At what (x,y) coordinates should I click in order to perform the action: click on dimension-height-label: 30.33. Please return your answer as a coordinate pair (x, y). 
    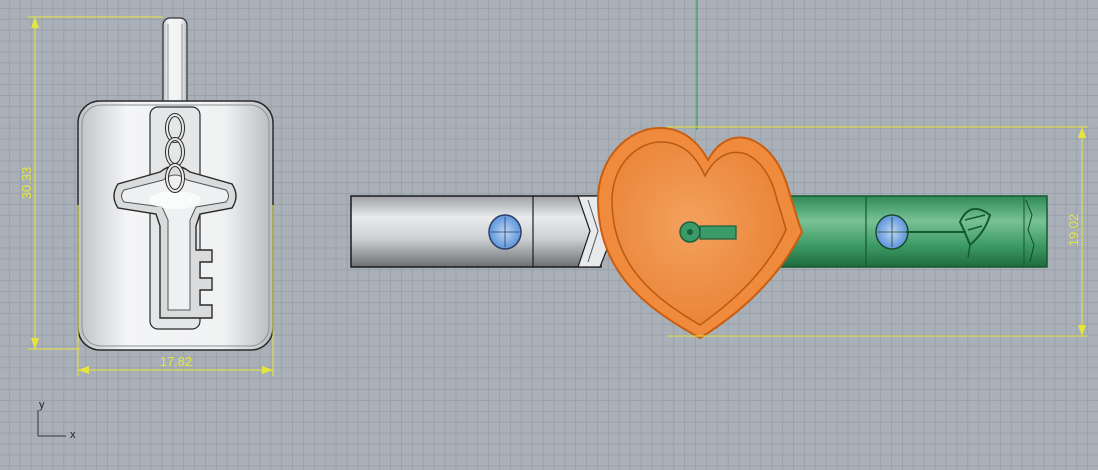
    Looking at the image, I should click on (26, 183).